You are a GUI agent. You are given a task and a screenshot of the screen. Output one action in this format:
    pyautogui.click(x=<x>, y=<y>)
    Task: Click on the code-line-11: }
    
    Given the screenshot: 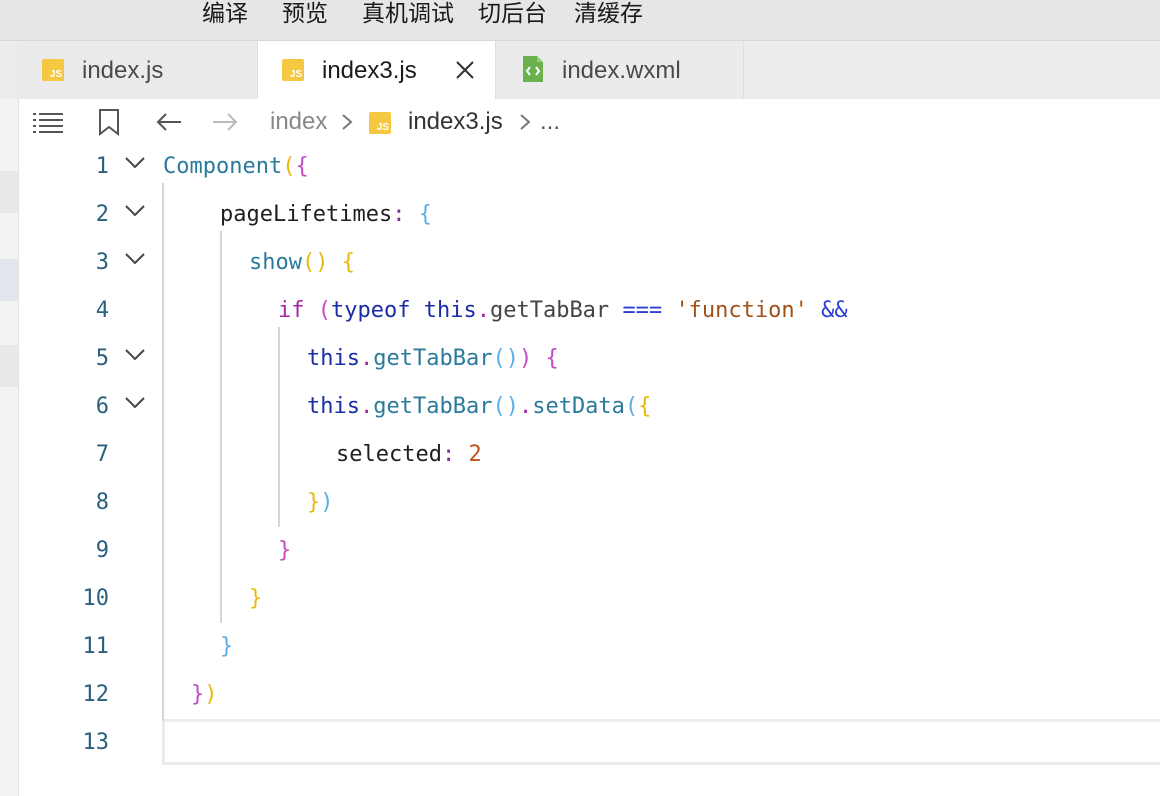 What is the action you would take?
    pyautogui.click(x=227, y=646)
    